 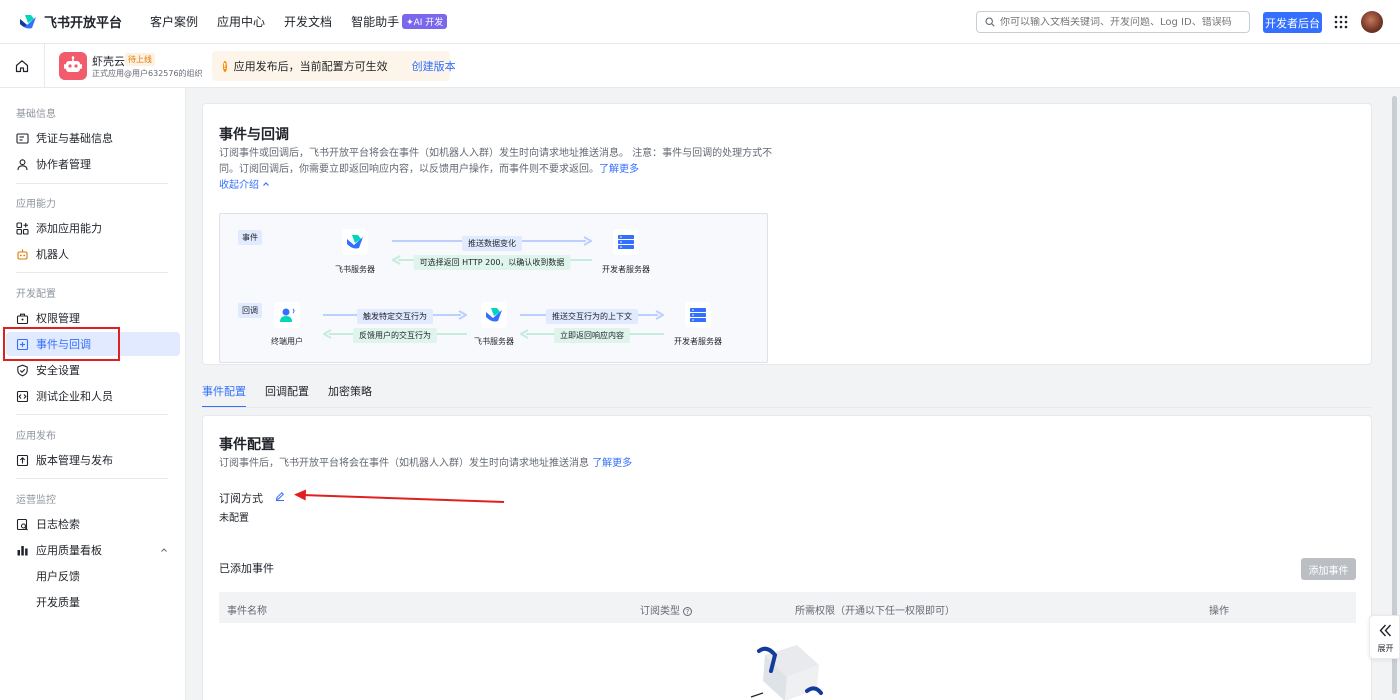 I want to click on sidebar-item-test-enterprise: 测试企业和人员, so click(x=93, y=396).